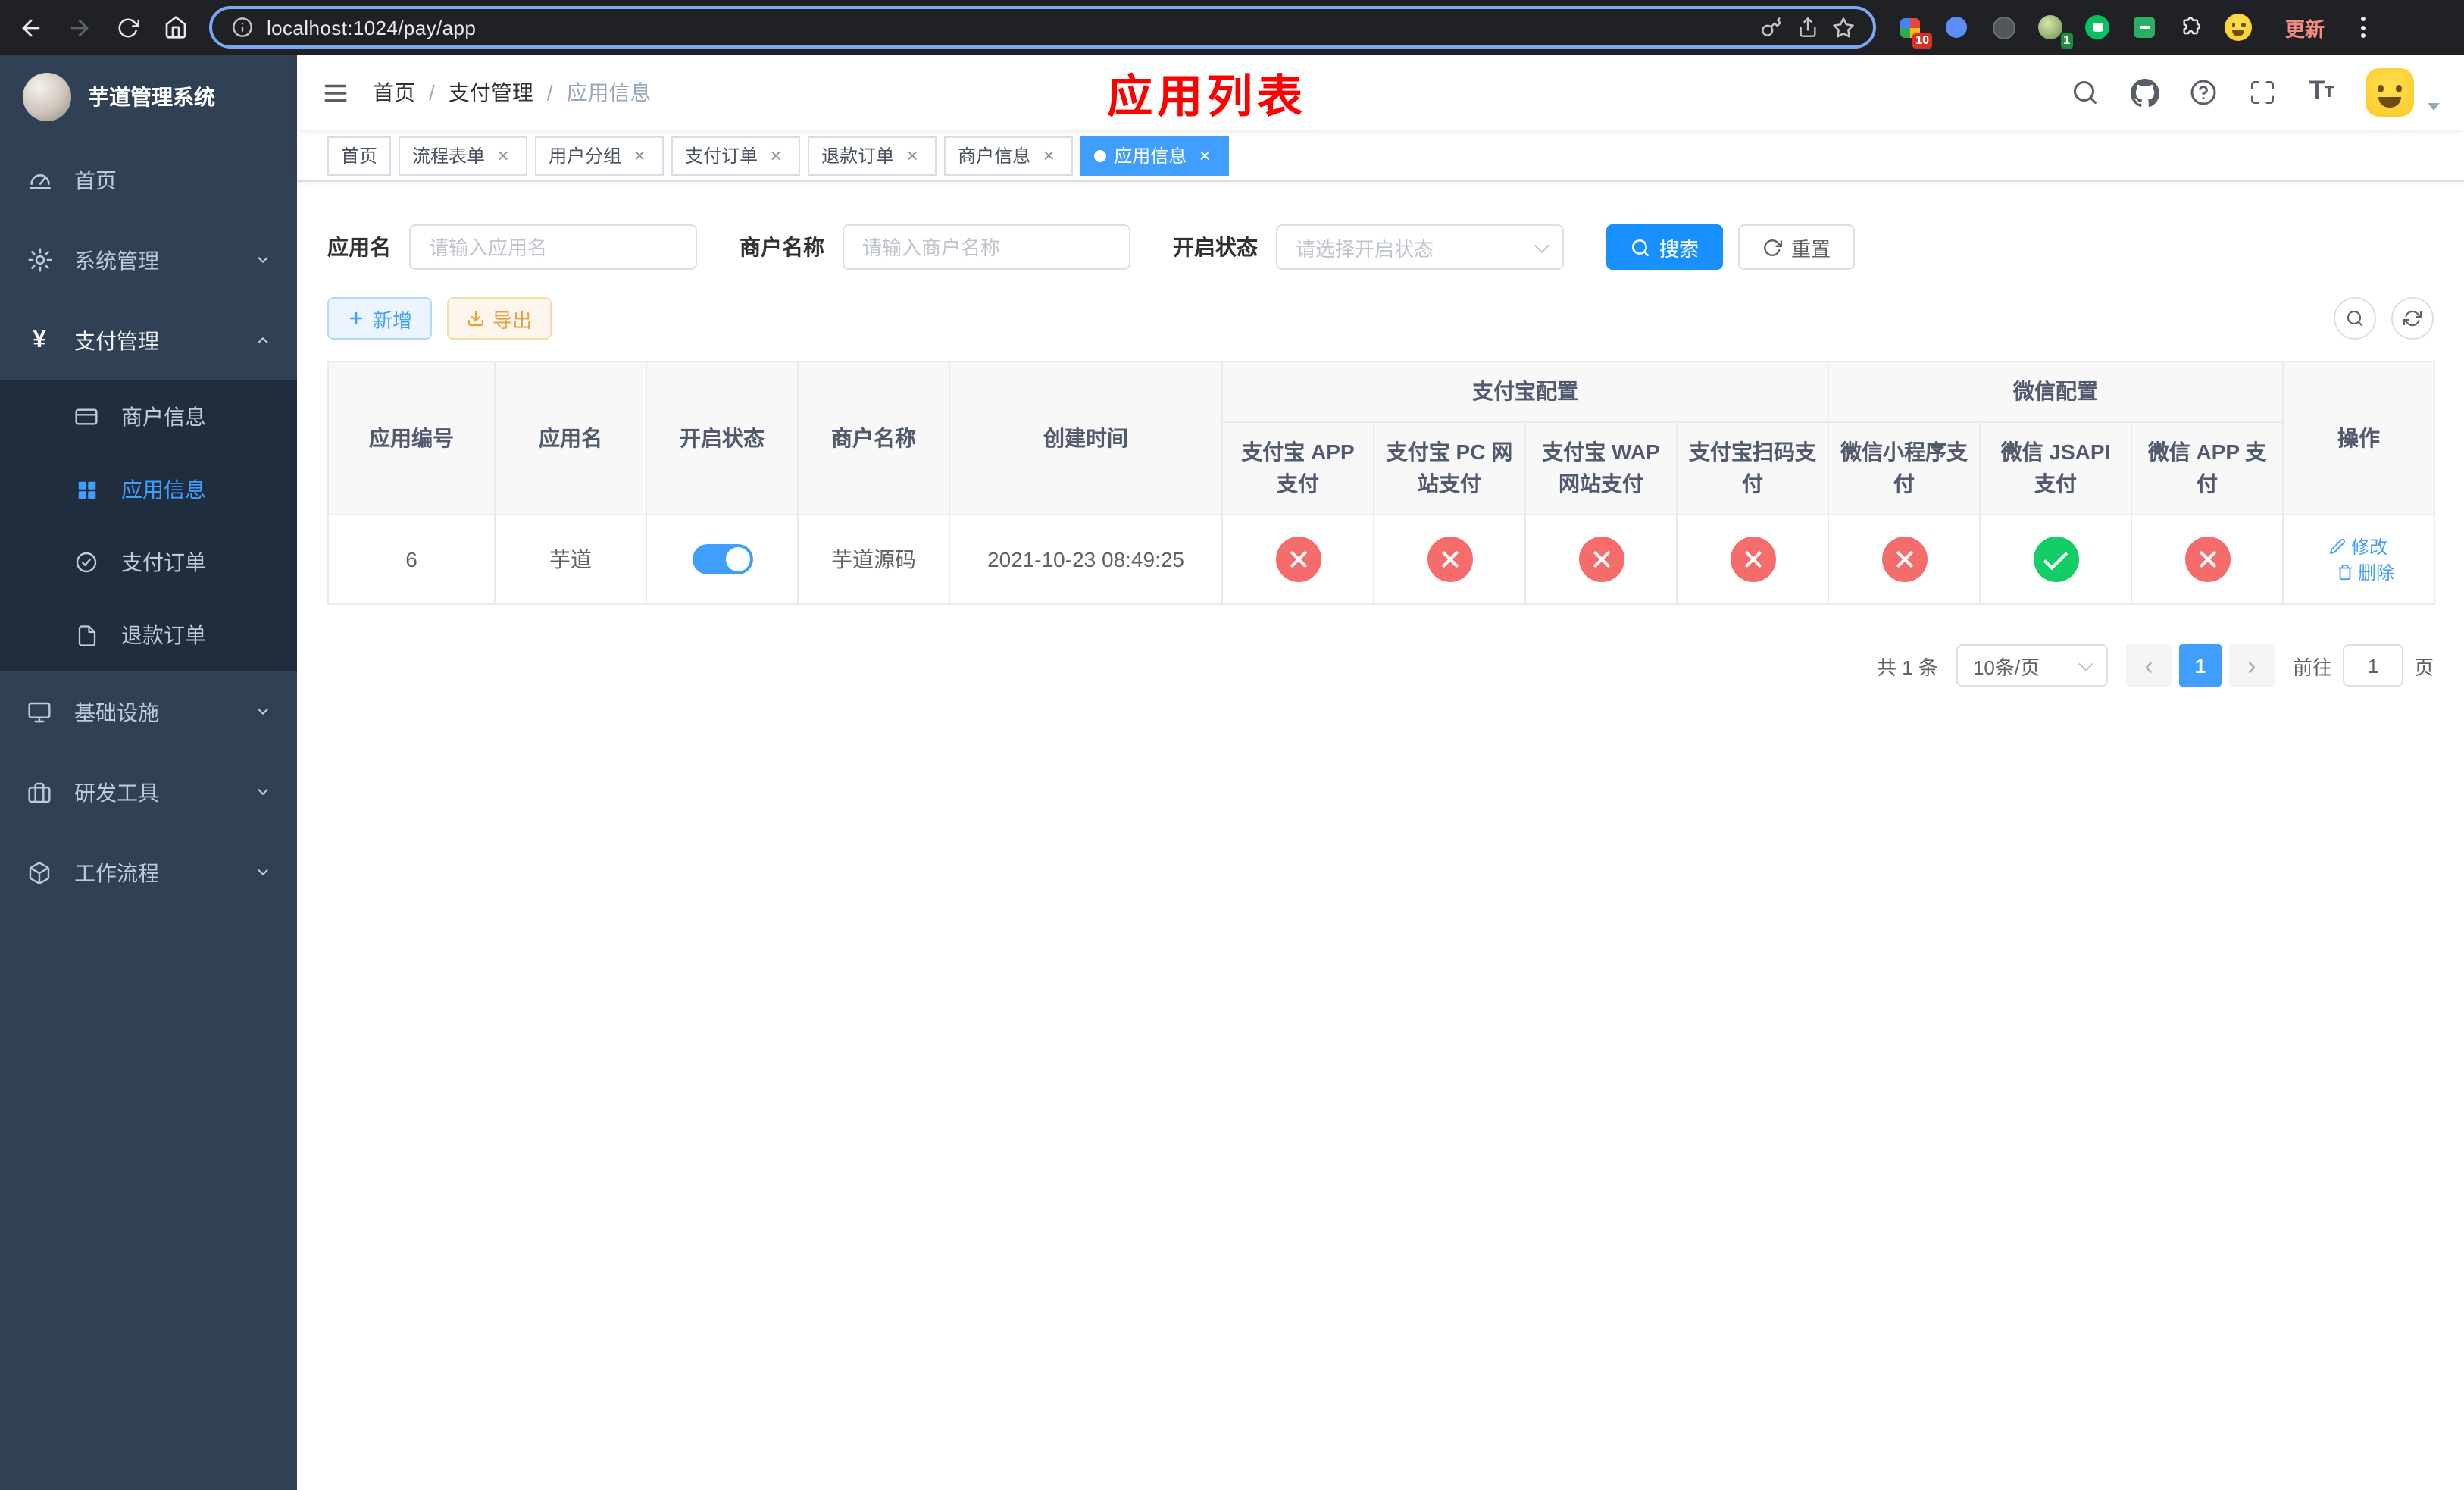  I want to click on breadcrumb-home: 首页, so click(394, 92).